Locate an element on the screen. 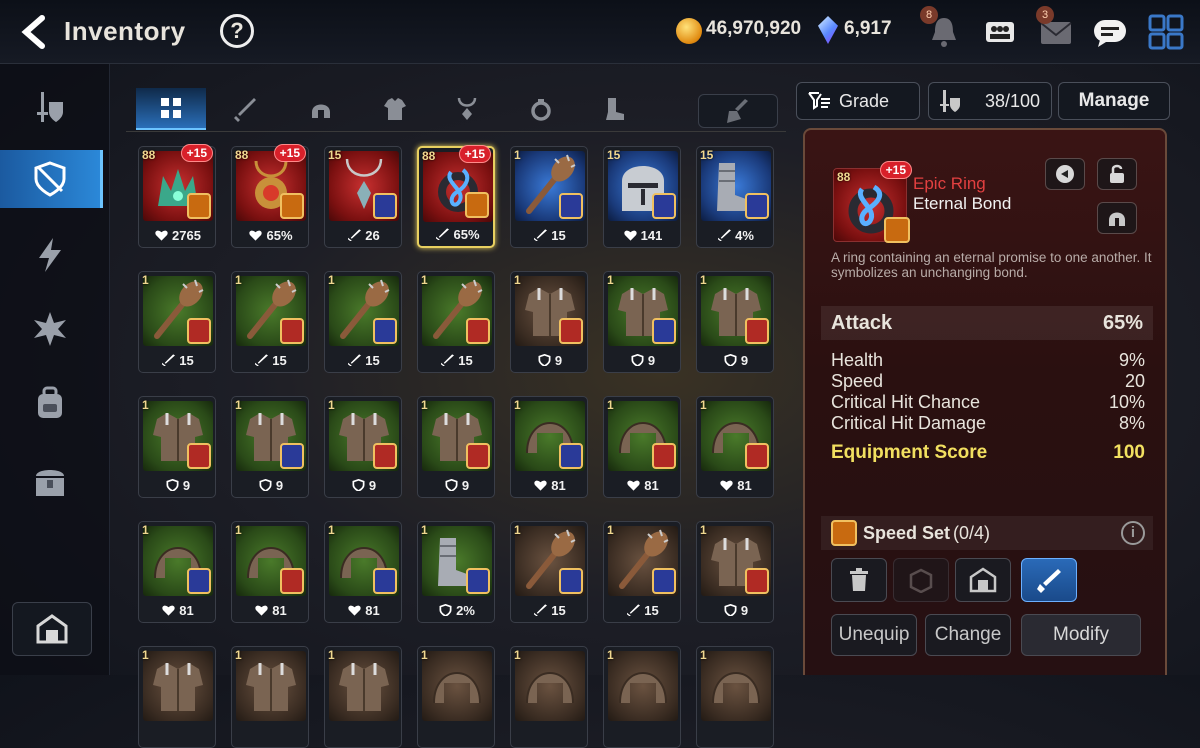 The image size is (1200, 748). hero-button is located at coordinates (1117, 218).